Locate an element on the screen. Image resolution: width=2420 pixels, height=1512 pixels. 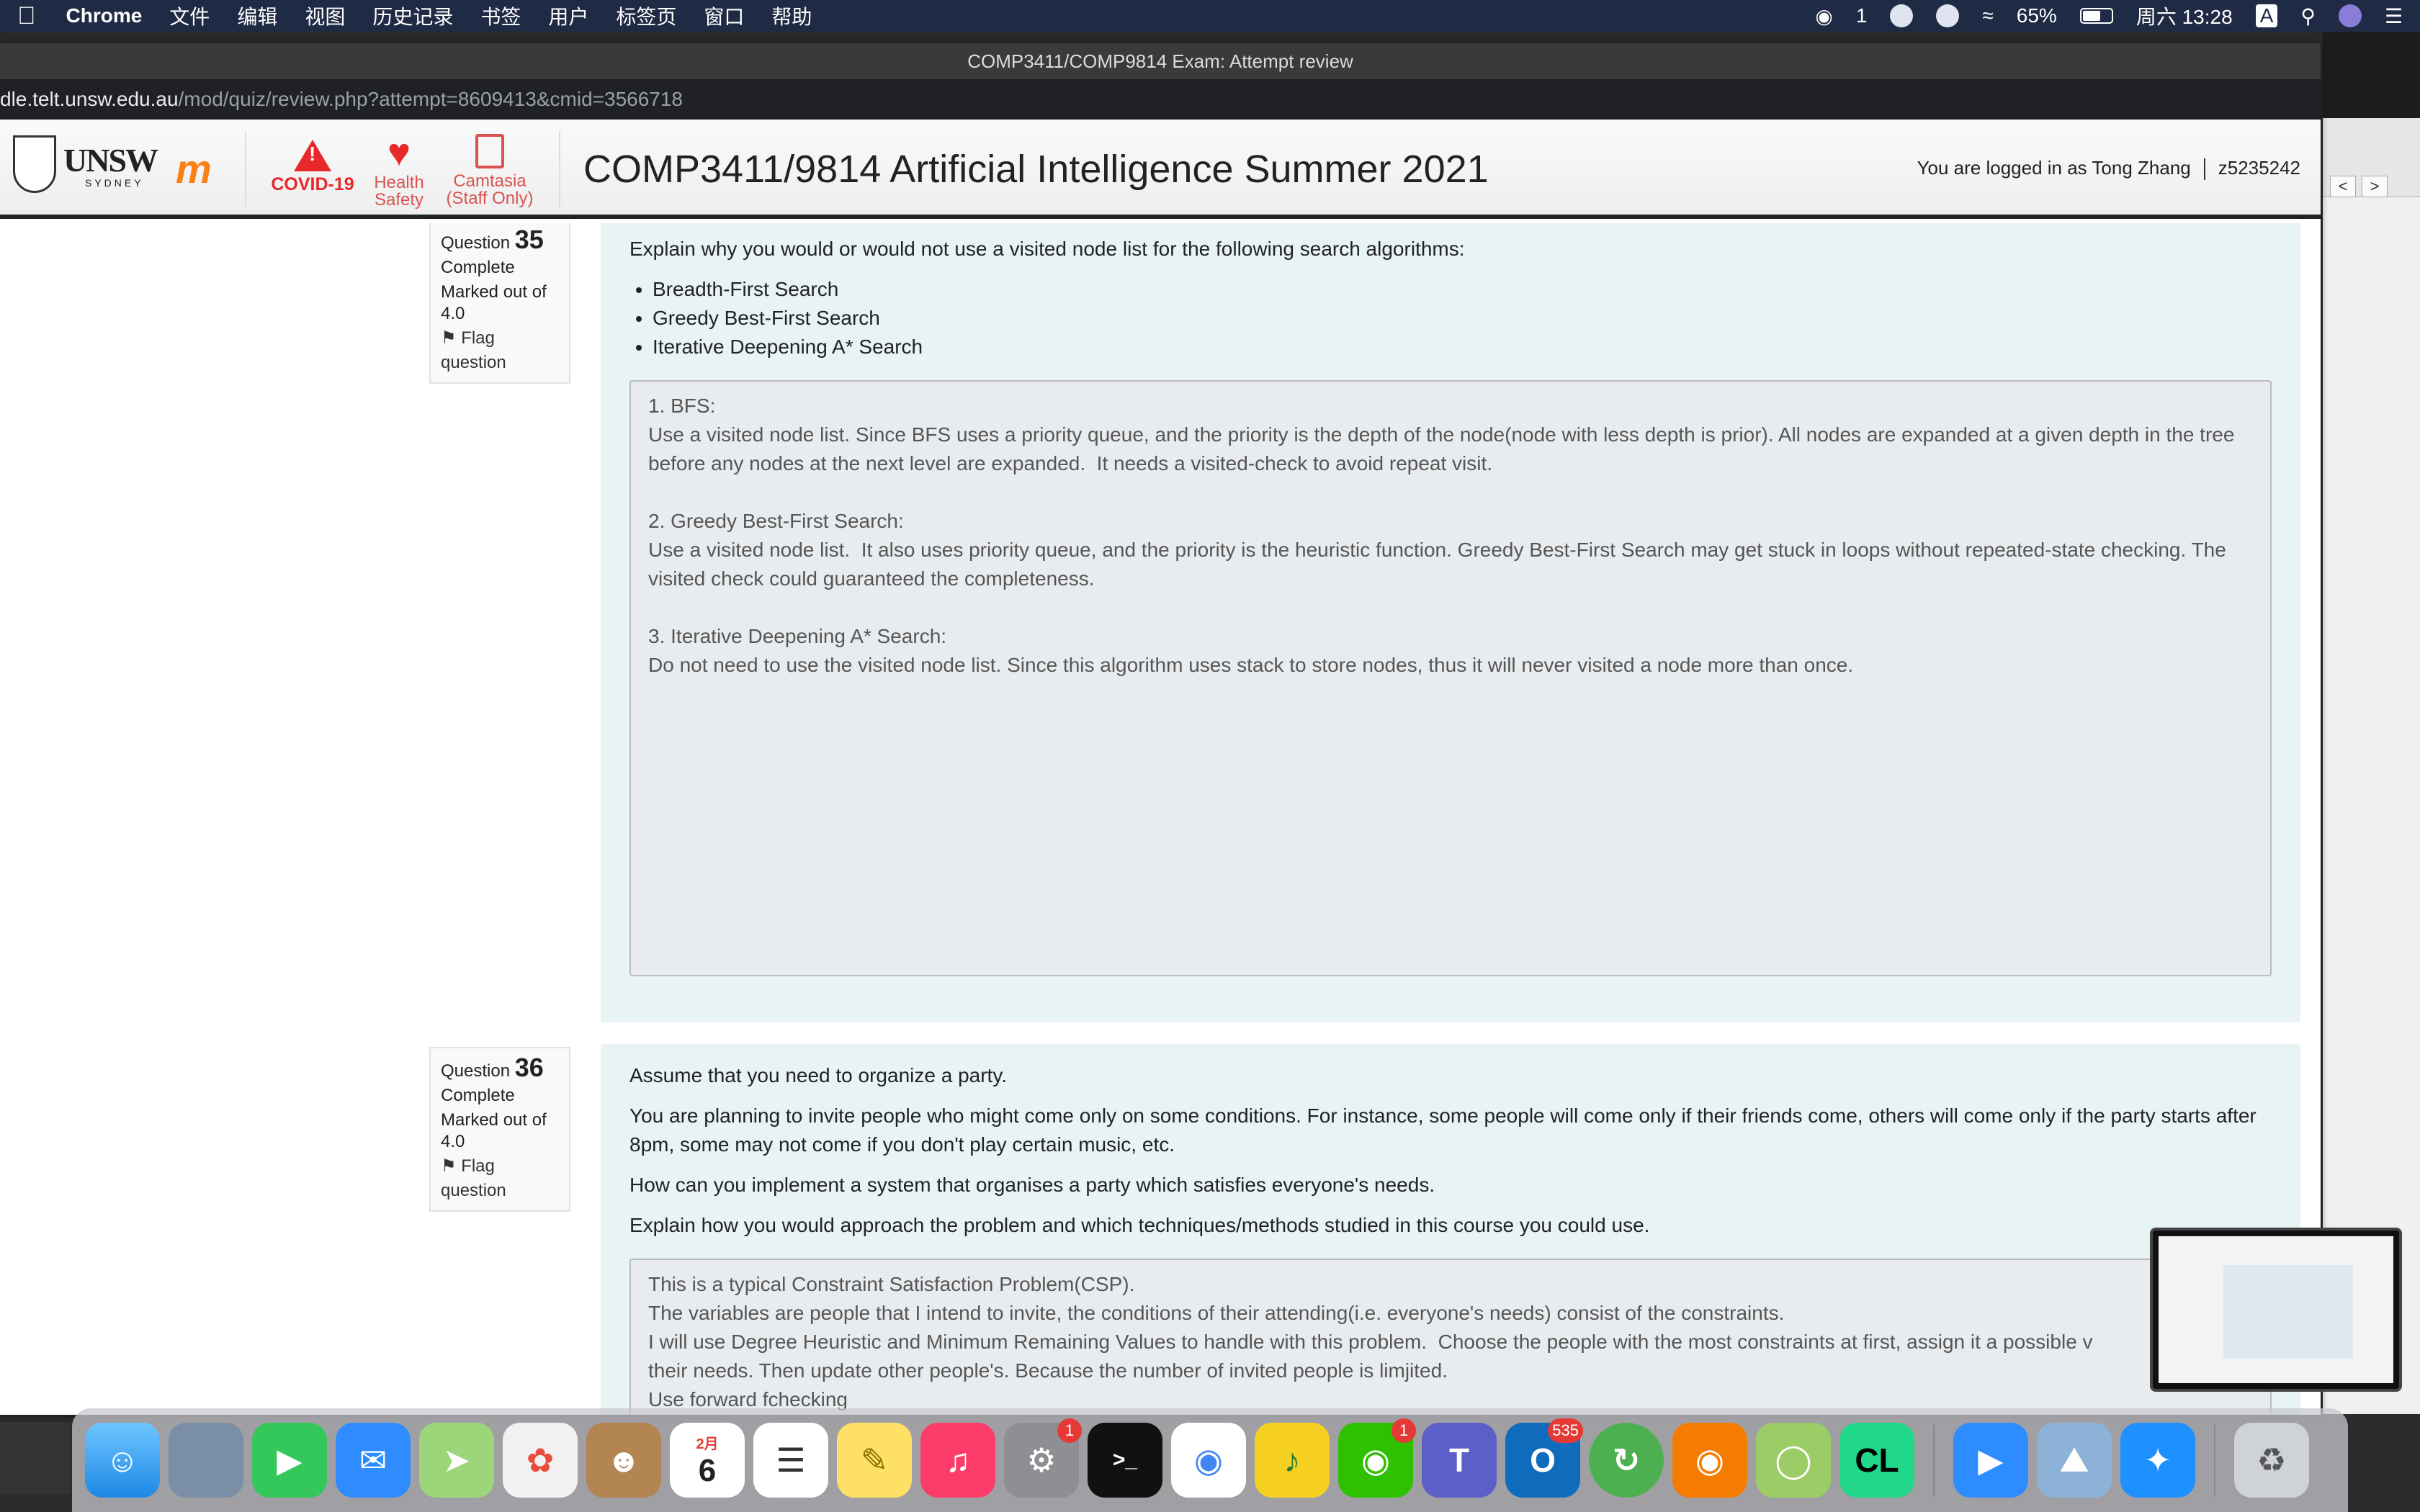
thumbnail-screen is located at coordinates (2276, 1309).